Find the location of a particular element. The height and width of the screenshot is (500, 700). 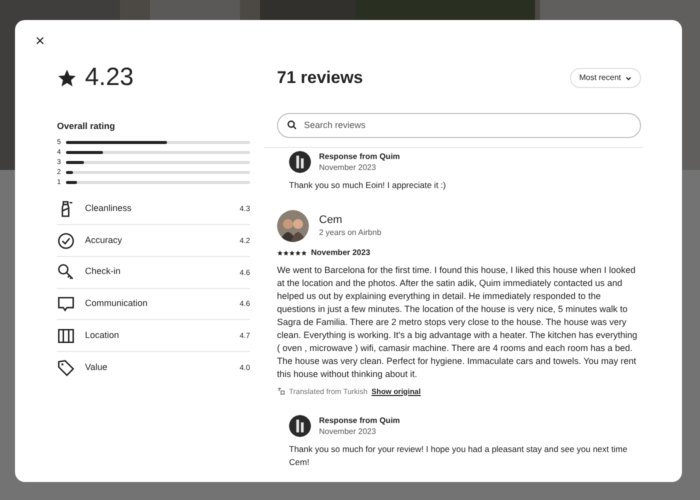

average-score: 4.23 is located at coordinates (109, 78).